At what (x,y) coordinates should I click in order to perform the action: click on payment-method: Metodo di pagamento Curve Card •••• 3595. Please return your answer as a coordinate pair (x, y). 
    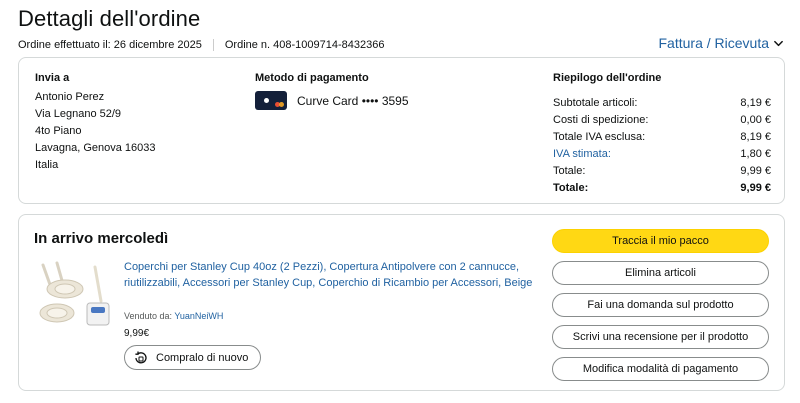
    Looking at the image, I should click on (332, 91).